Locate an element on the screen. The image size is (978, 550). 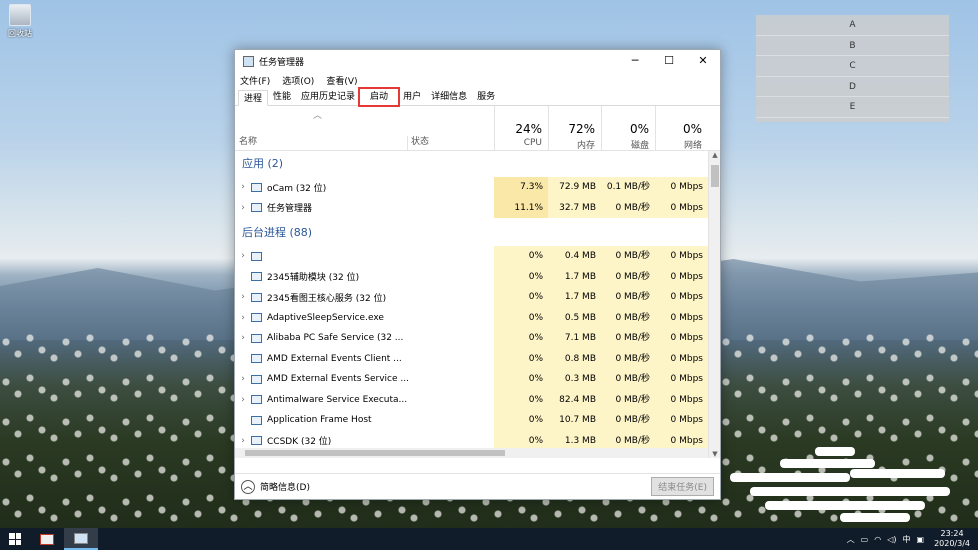
process-name: AdaptiveSleepService.exe is located at coordinates (325, 317).